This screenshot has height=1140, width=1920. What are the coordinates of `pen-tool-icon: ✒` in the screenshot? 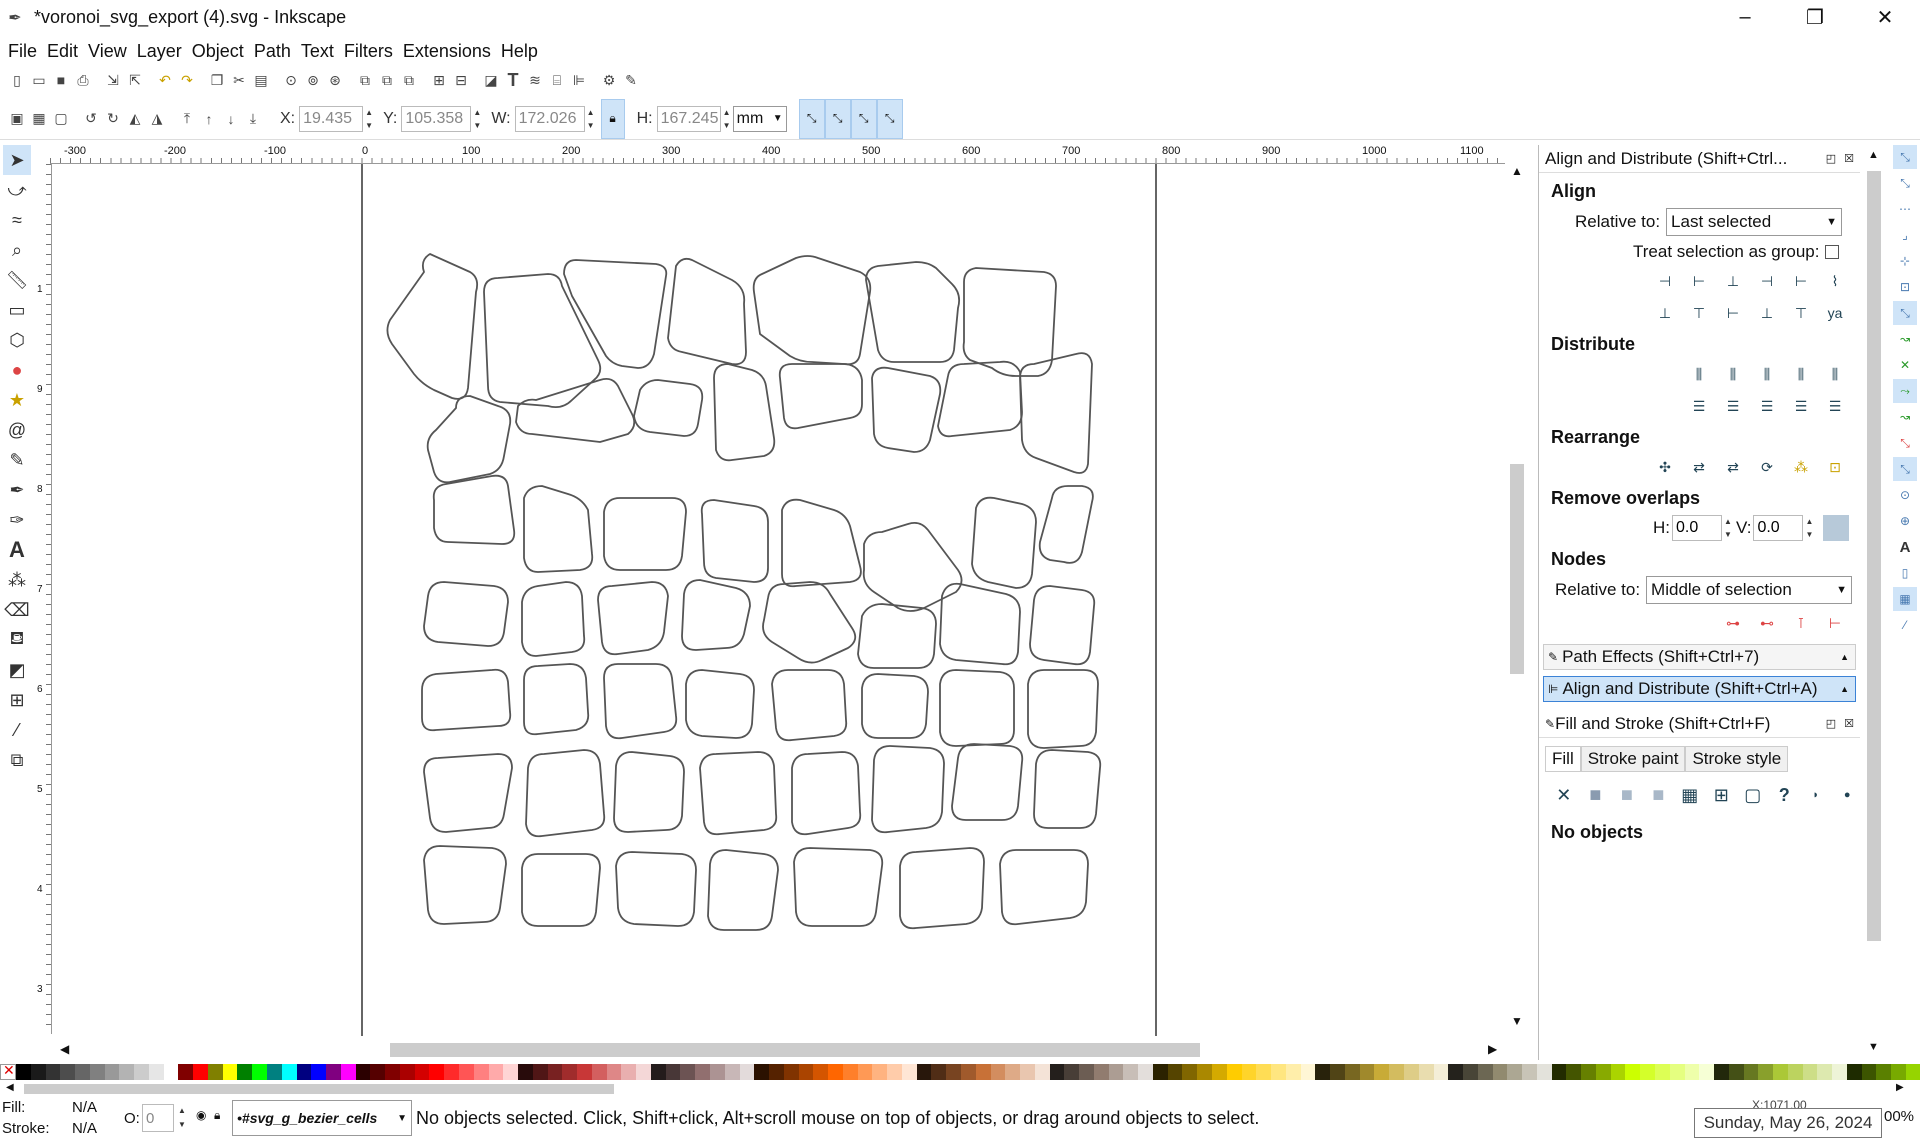 It's located at (17, 490).